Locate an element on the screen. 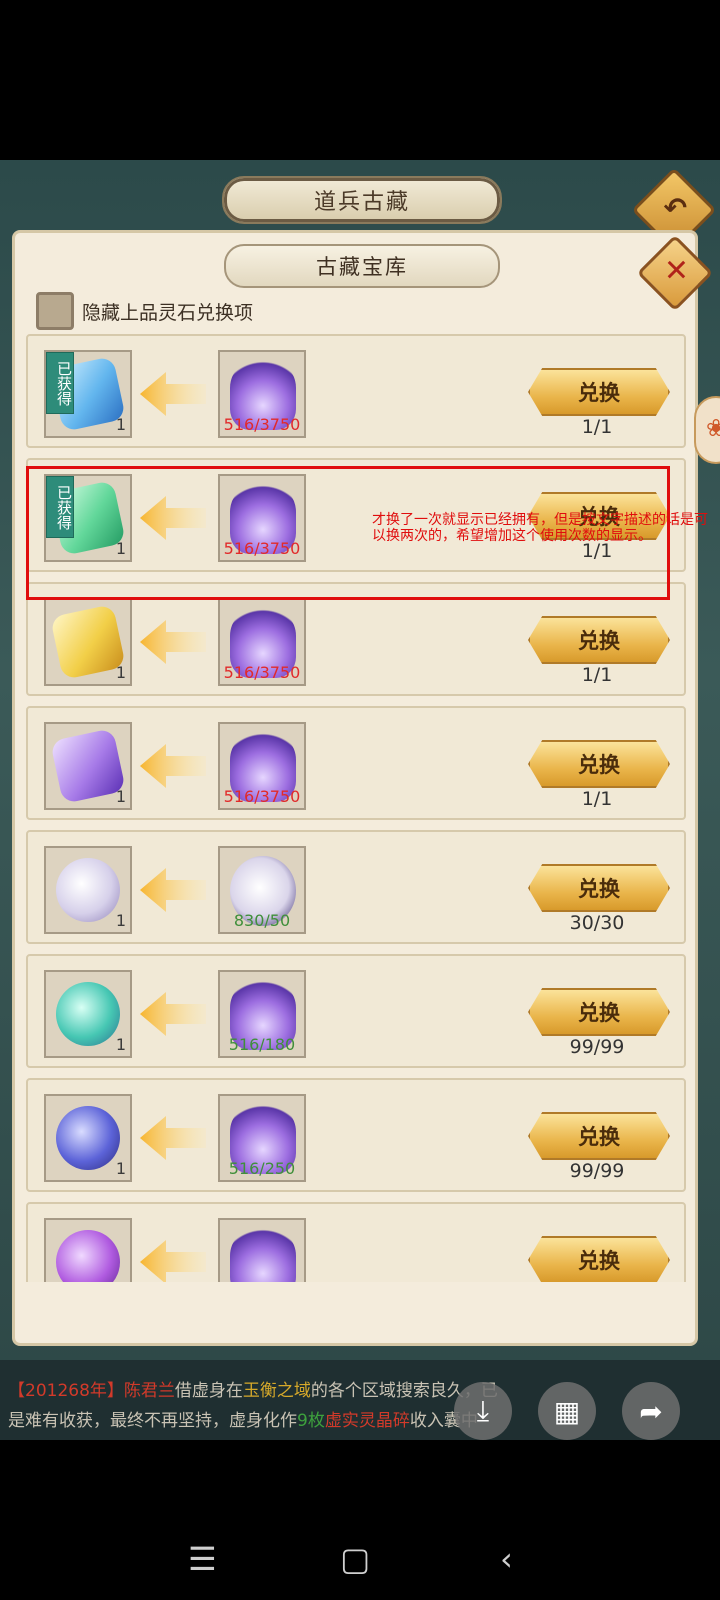 Image resolution: width=720 pixels, height=1600 pixels. side-paw-tab: ❀ is located at coordinates (707, 430).